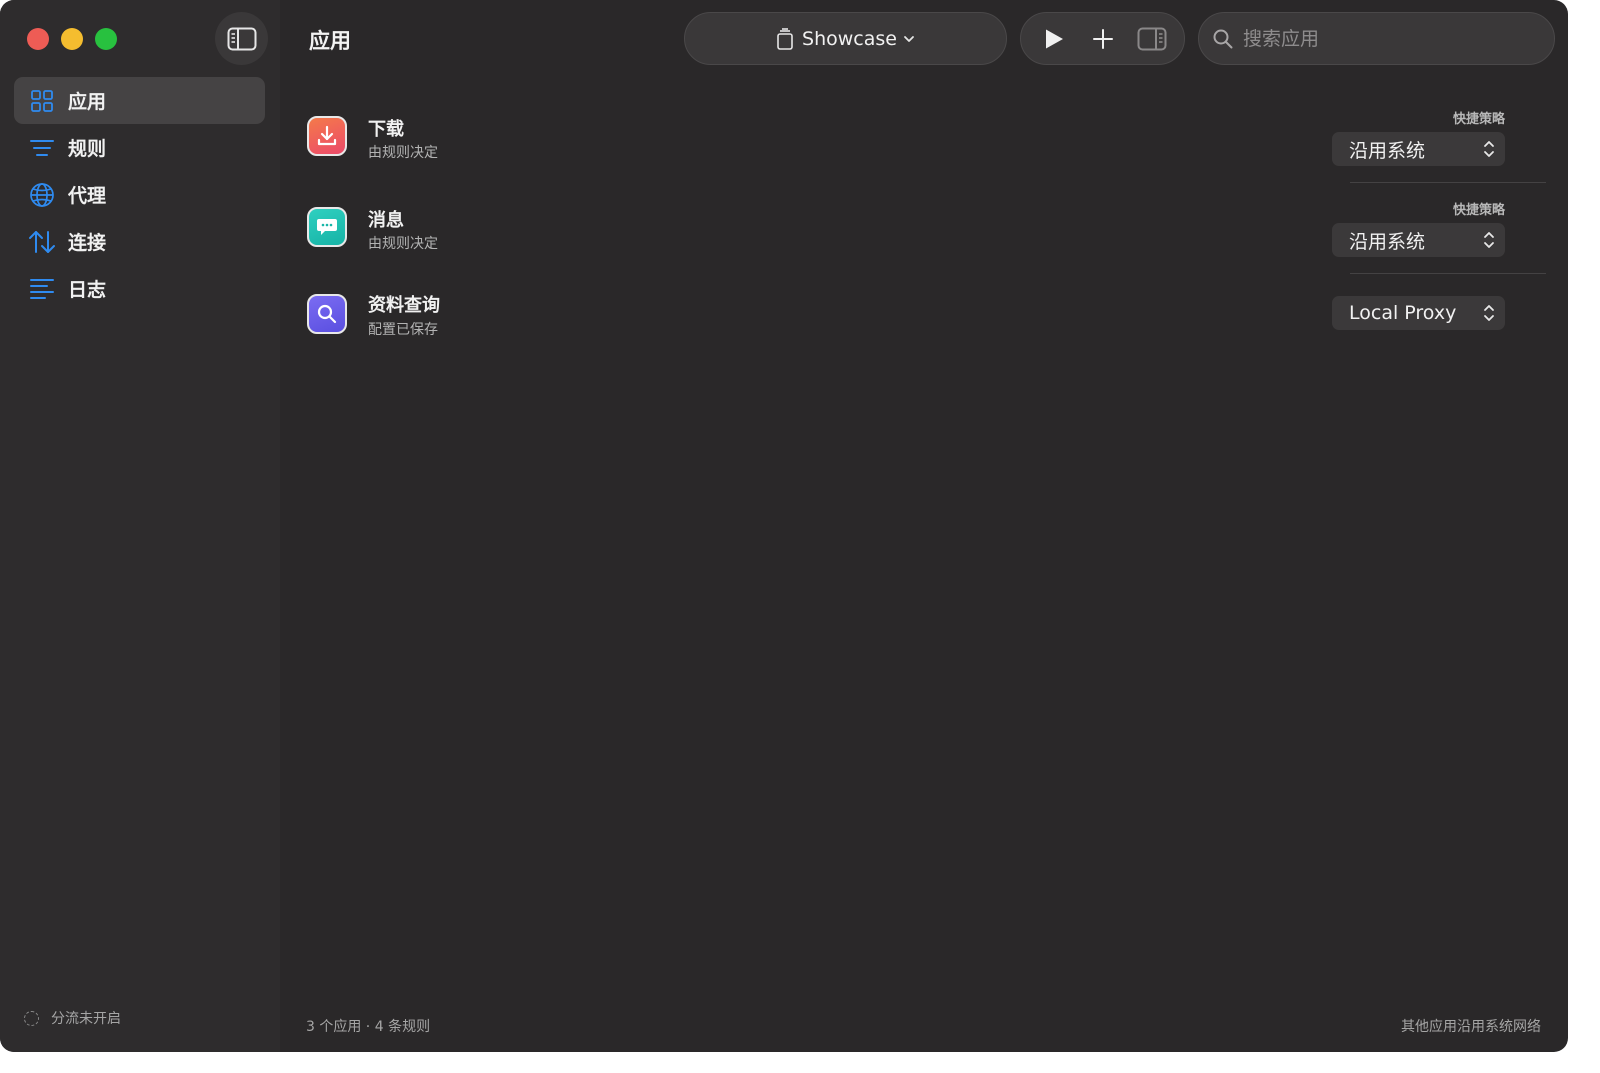 The width and height of the screenshot is (1600, 1073). Describe the element at coordinates (87, 290) in the screenshot. I see `sidebar-item-label: 日志` at that location.